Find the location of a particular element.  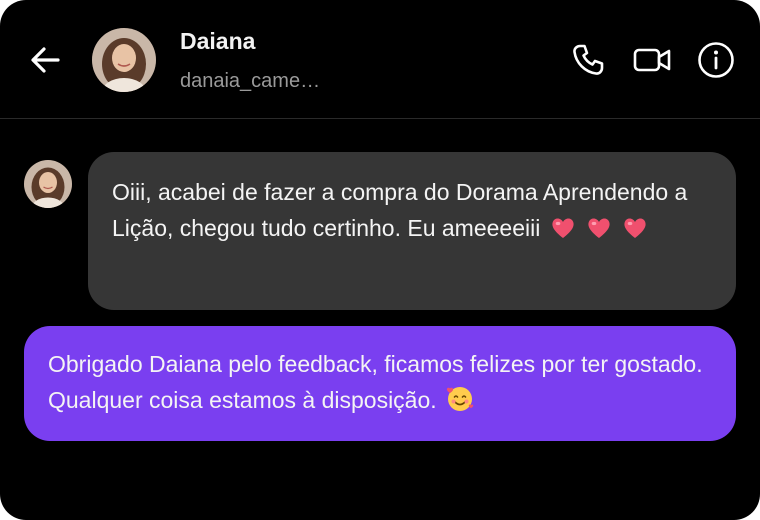

contact-avatar is located at coordinates (124, 60).